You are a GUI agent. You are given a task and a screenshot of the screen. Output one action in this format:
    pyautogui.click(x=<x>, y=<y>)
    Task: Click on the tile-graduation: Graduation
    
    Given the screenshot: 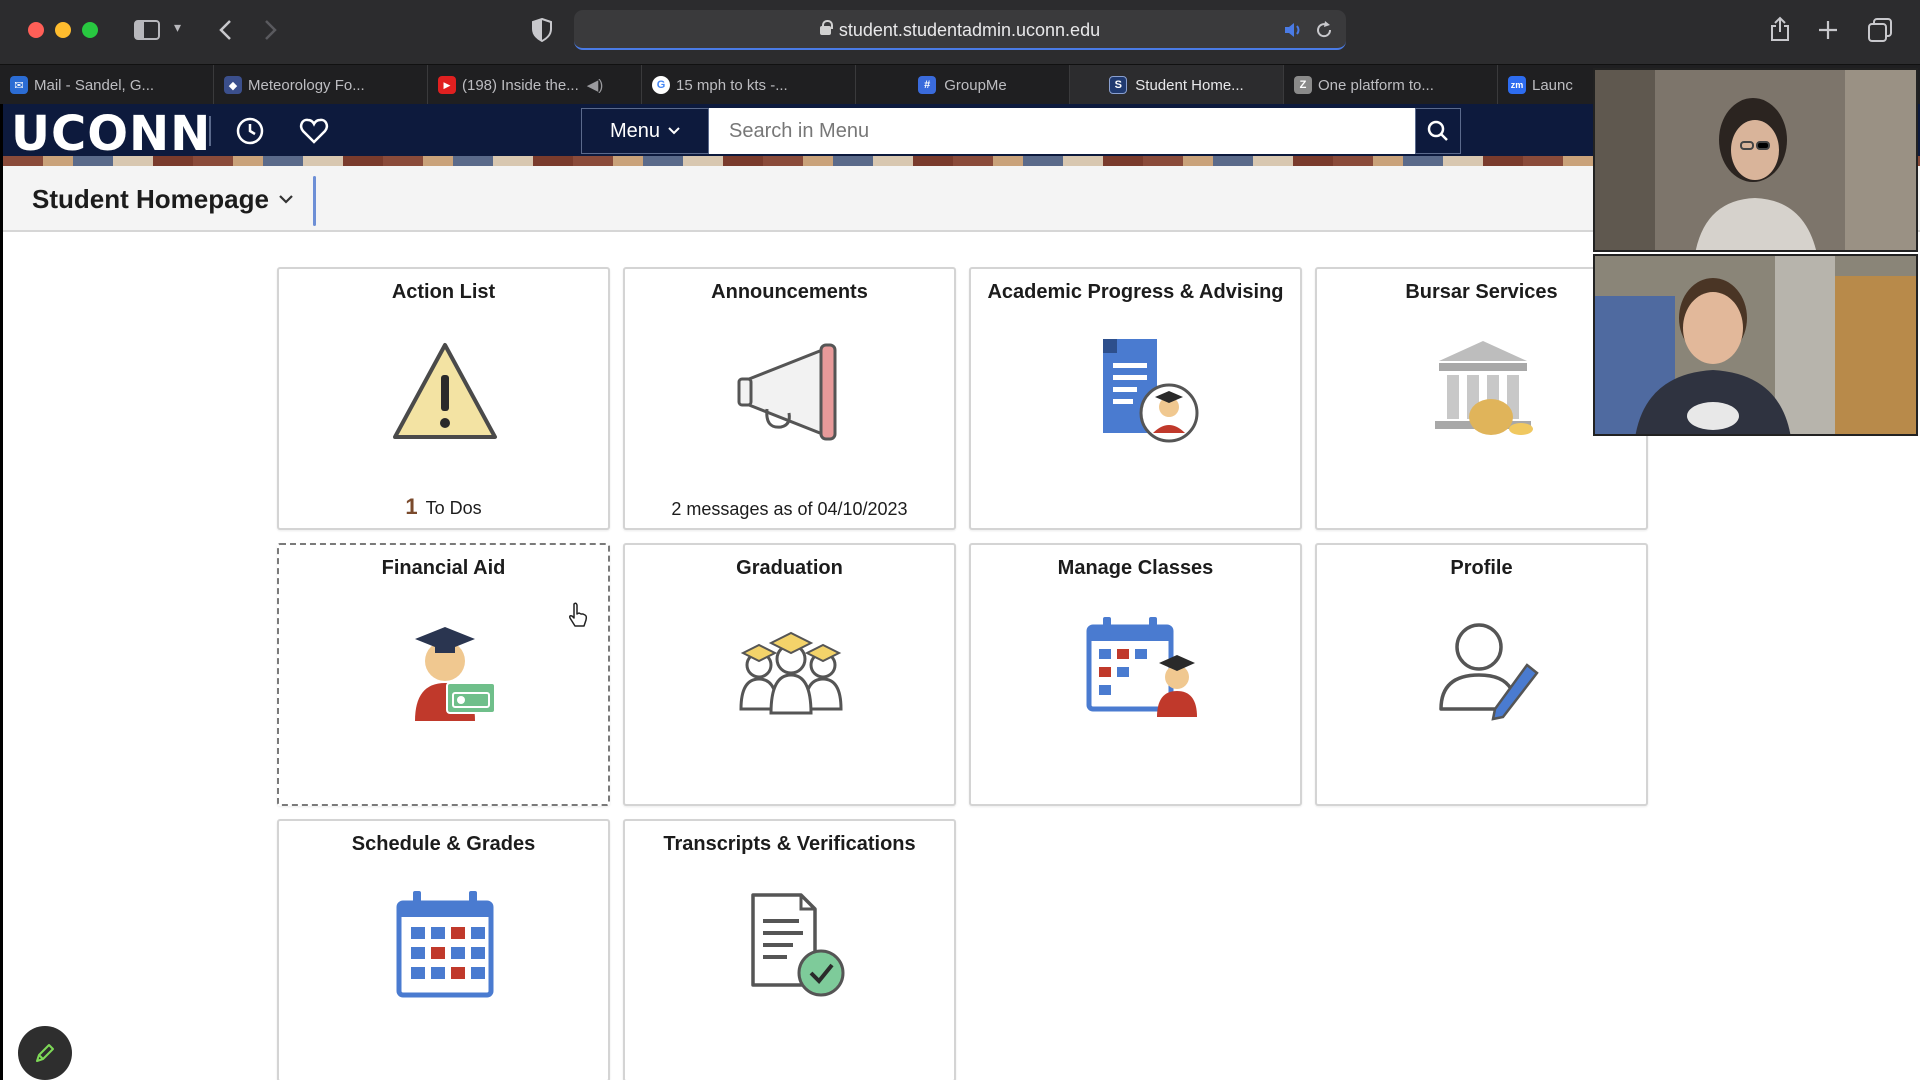 What is the action you would take?
    pyautogui.click(x=789, y=674)
    